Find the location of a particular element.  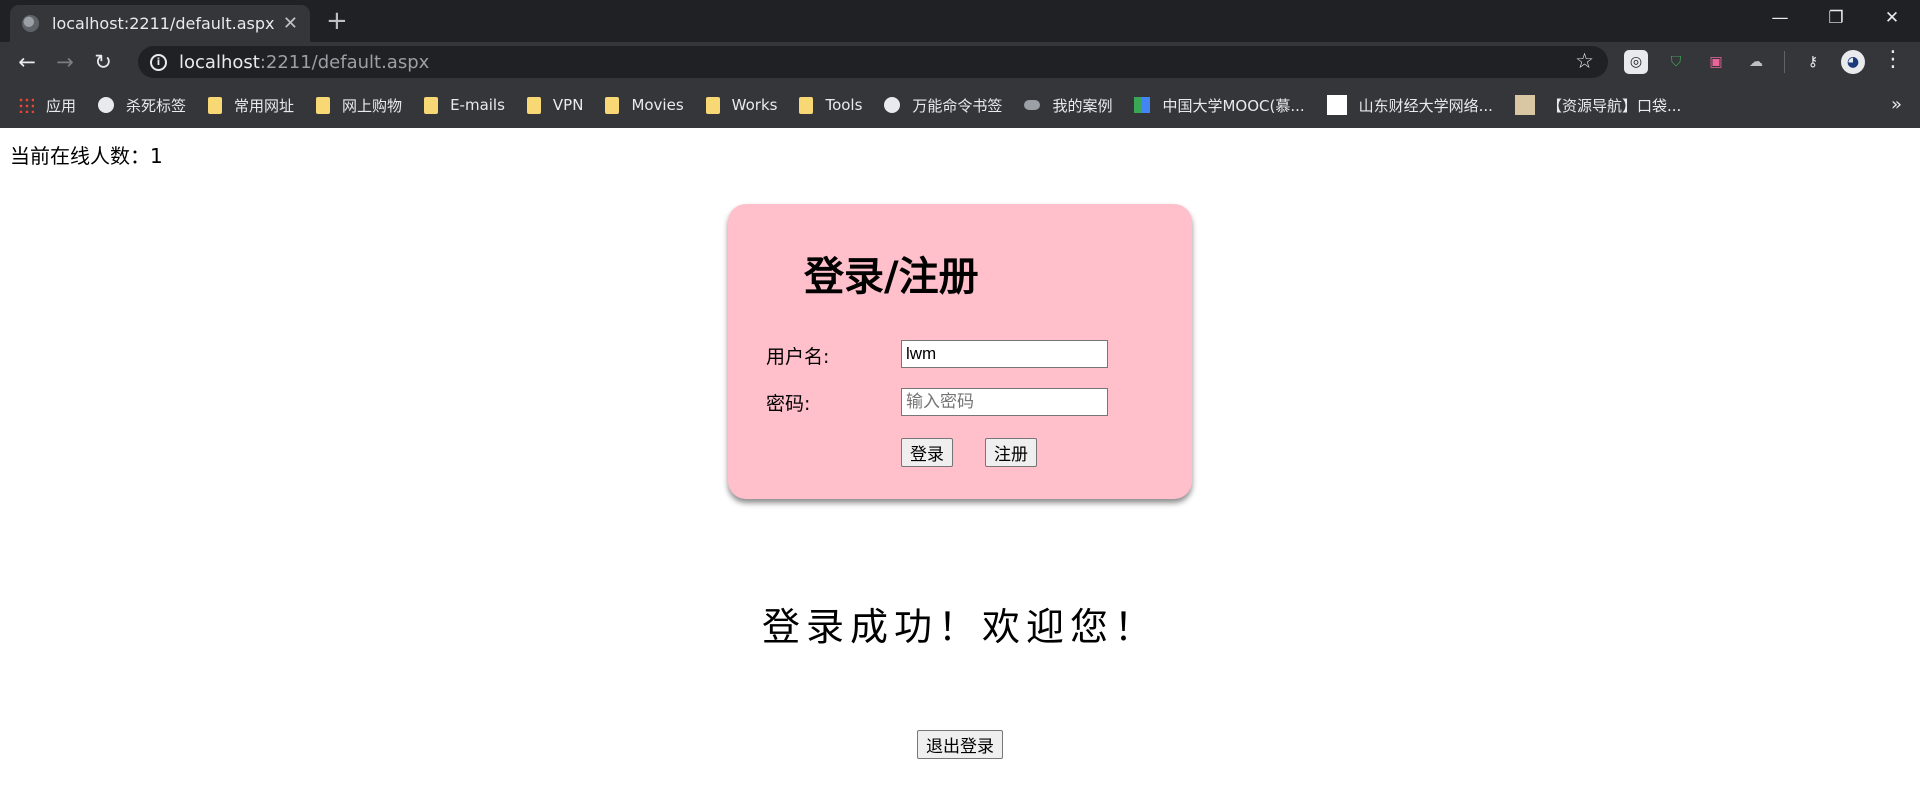

menu-dots-icon: ⋮ is located at coordinates (1893, 59).